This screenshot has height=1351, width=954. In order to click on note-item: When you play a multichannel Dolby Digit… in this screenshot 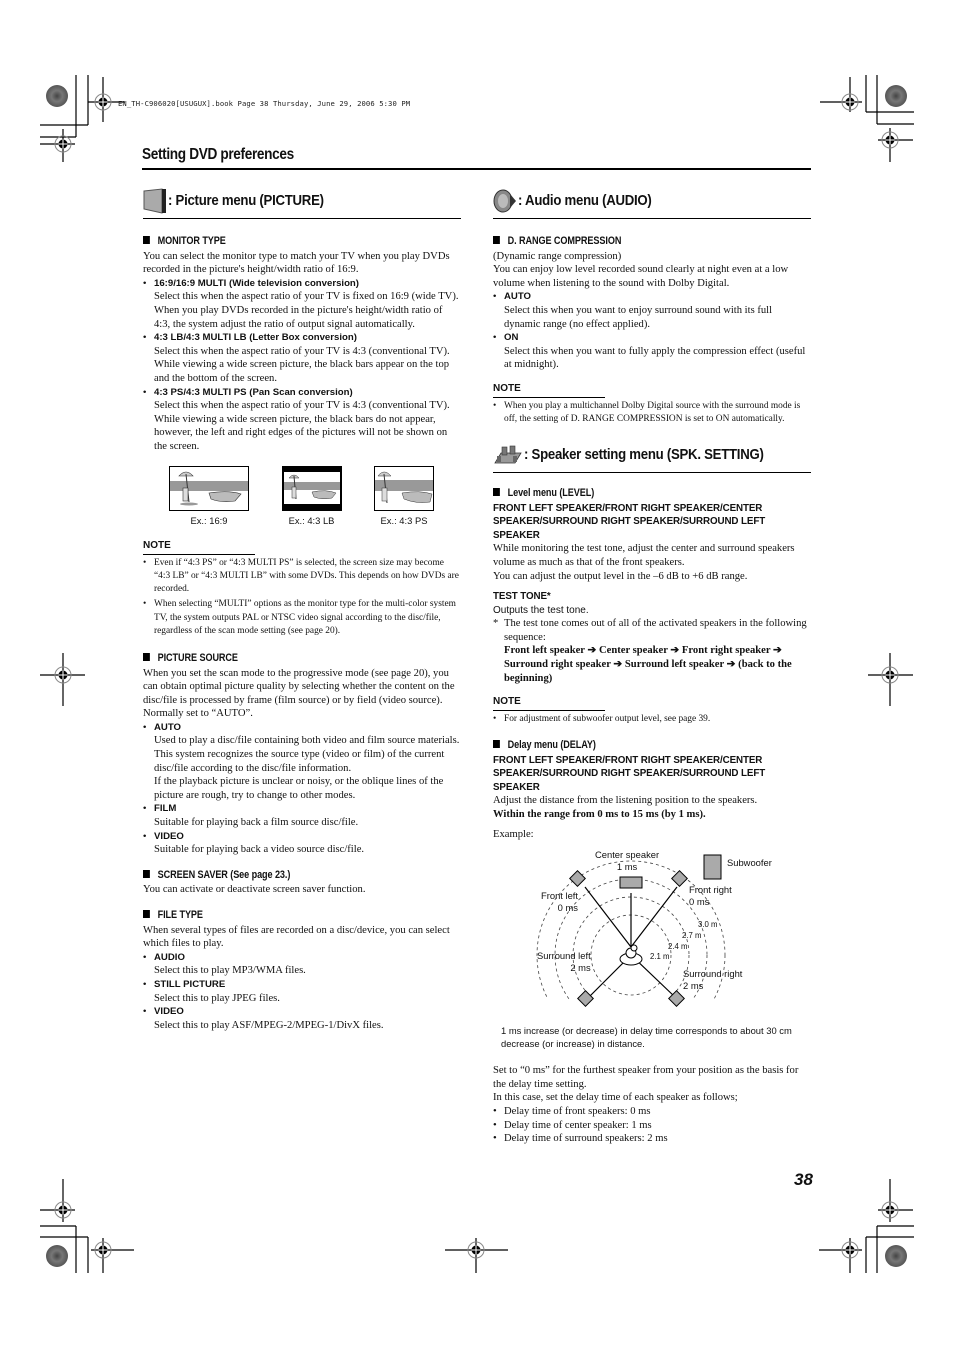, I will do `click(652, 413)`.